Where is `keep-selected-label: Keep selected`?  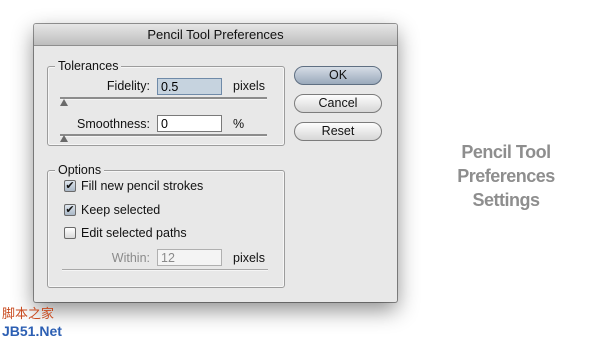 keep-selected-label: Keep selected is located at coordinates (120, 210).